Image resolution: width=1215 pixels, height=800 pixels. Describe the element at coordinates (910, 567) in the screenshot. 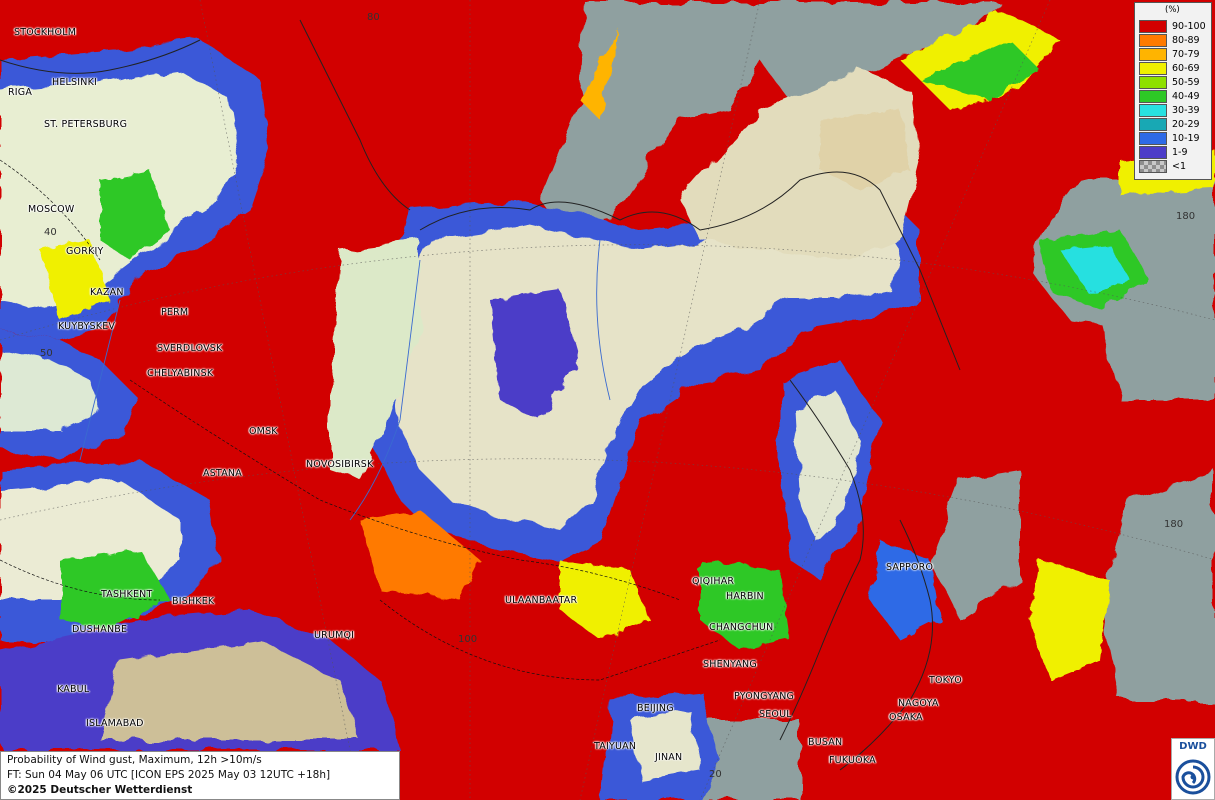

I see `city-label-sapporo: SAPPORO` at that location.